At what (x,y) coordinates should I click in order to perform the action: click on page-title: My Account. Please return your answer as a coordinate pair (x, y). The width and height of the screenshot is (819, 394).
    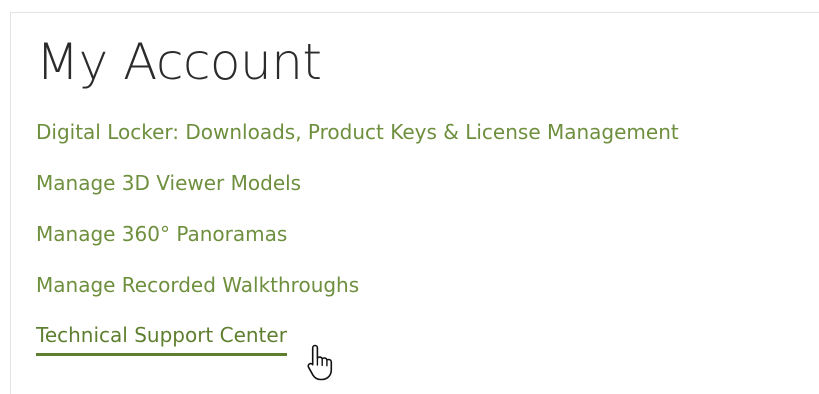
    Looking at the image, I should click on (179, 62).